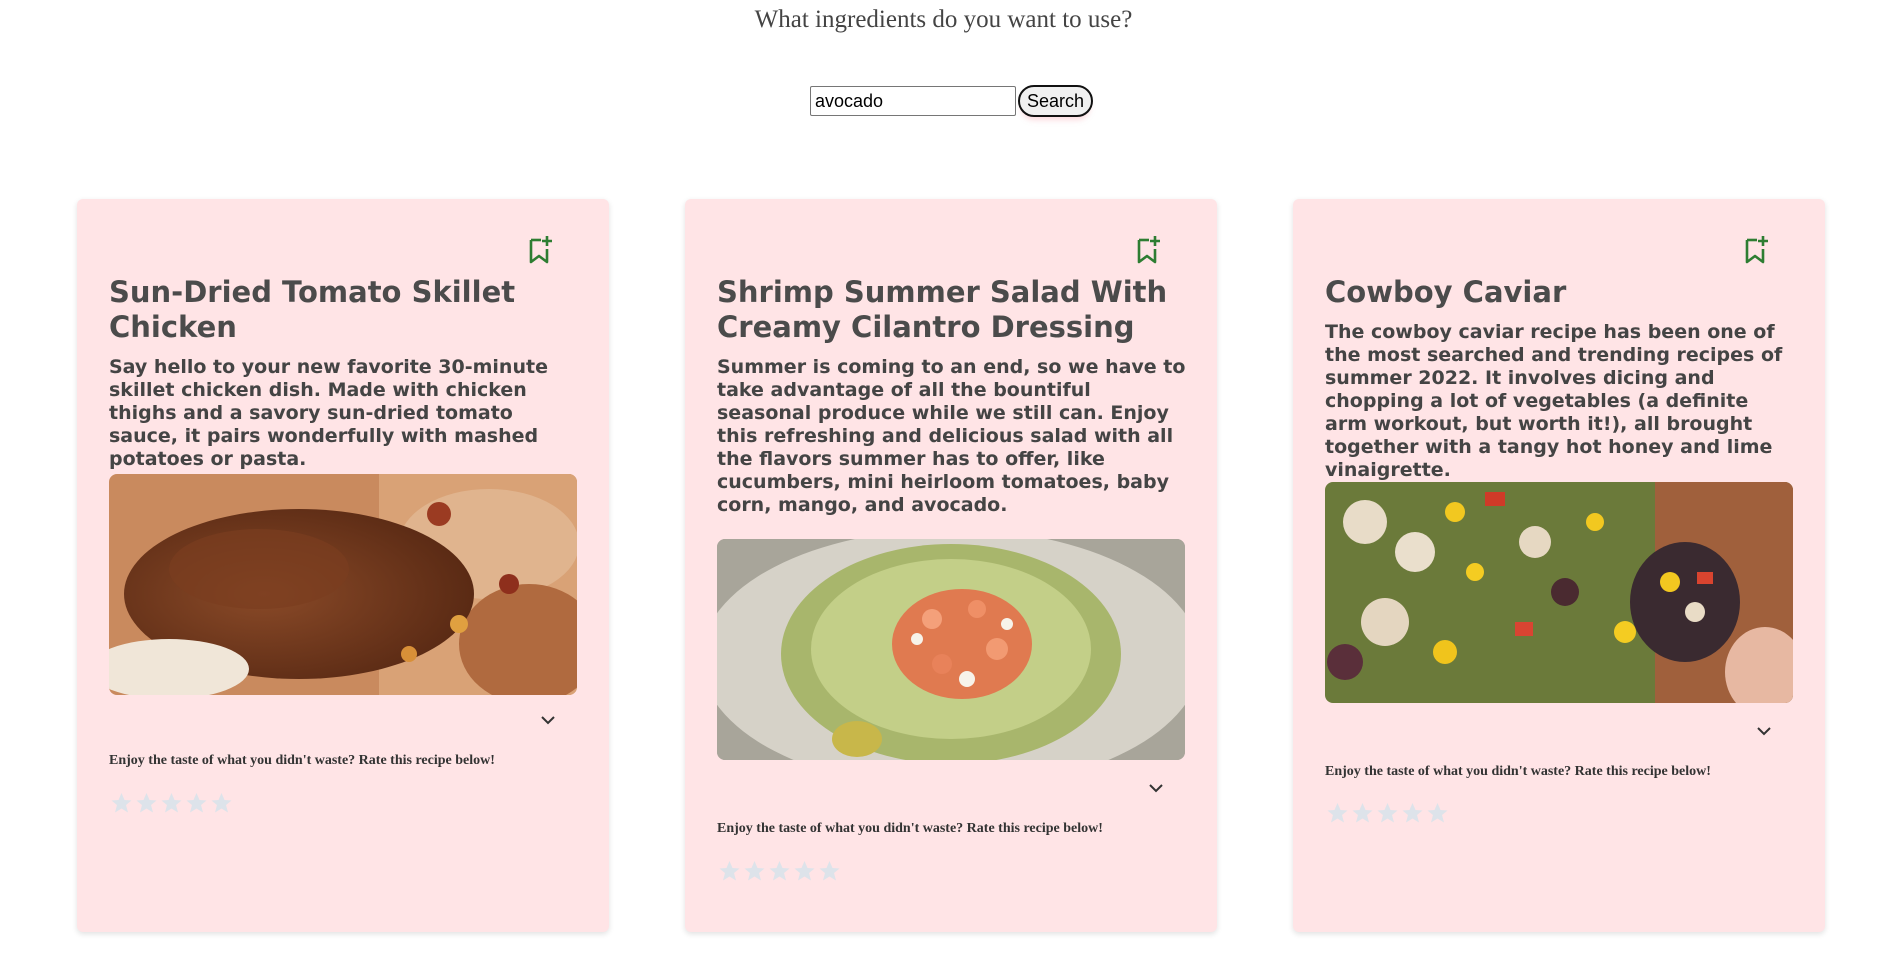 The height and width of the screenshot is (953, 1887). Describe the element at coordinates (913, 101) in the screenshot. I see `ingredient-search-input` at that location.